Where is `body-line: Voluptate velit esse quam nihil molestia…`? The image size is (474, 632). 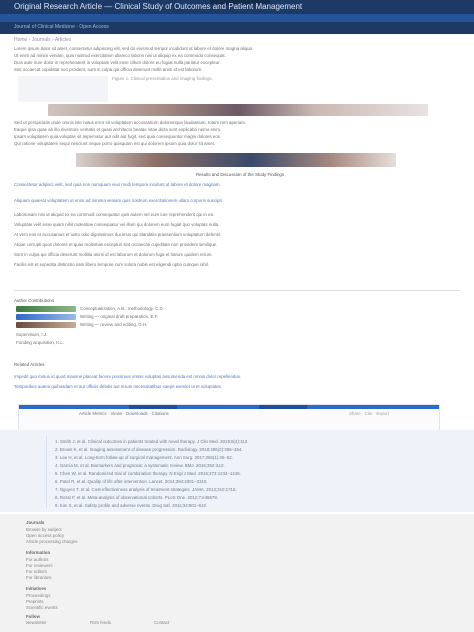 body-line: Voluptate velit esse quam nihil molestia… is located at coordinates (117, 224).